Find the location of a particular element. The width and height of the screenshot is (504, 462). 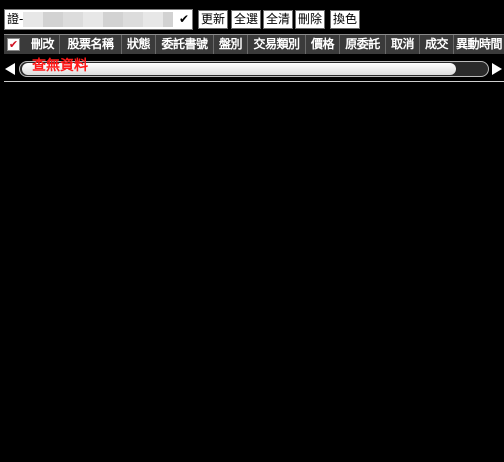

horizontal-scrollbar is located at coordinates (254, 69).